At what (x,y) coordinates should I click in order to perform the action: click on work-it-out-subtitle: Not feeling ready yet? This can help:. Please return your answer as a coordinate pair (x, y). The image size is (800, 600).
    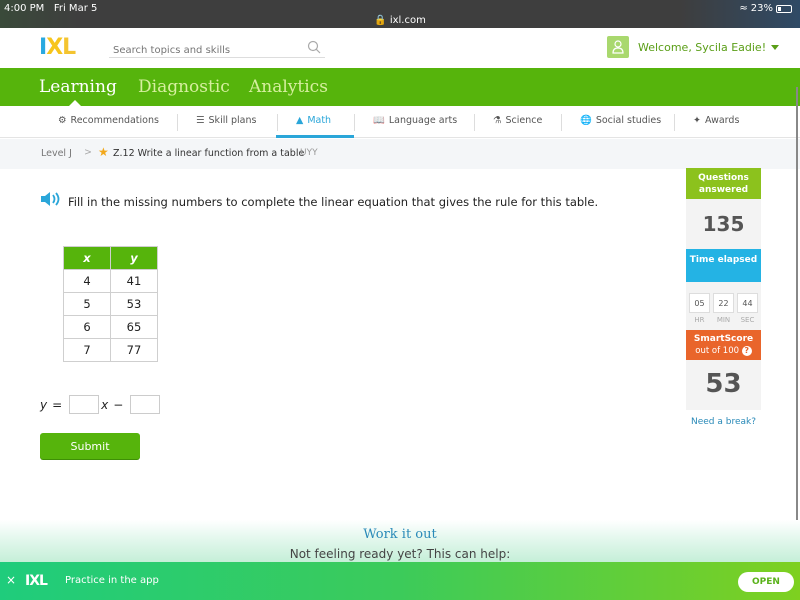
    Looking at the image, I should click on (400, 554).